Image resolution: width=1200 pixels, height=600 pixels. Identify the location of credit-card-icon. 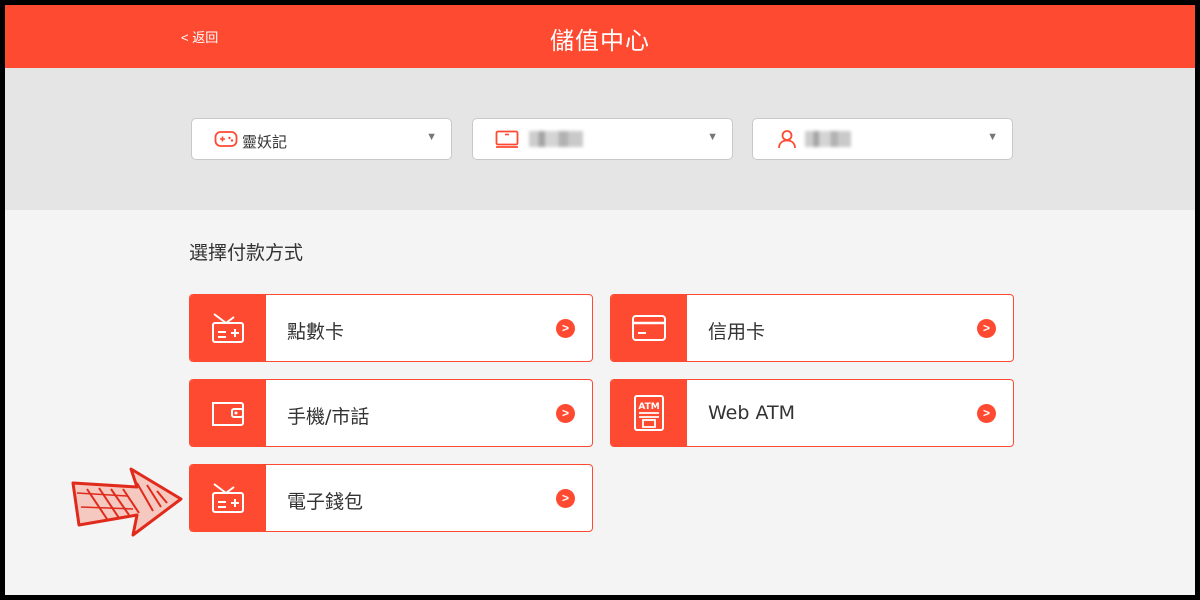
(649, 328).